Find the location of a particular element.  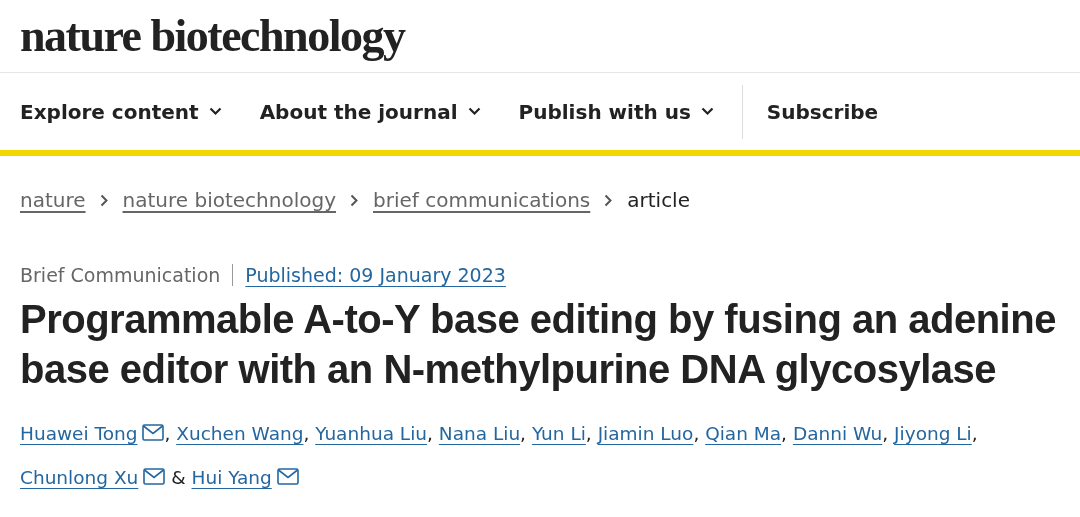

author-link: Xuchen Wang is located at coordinates (240, 433).